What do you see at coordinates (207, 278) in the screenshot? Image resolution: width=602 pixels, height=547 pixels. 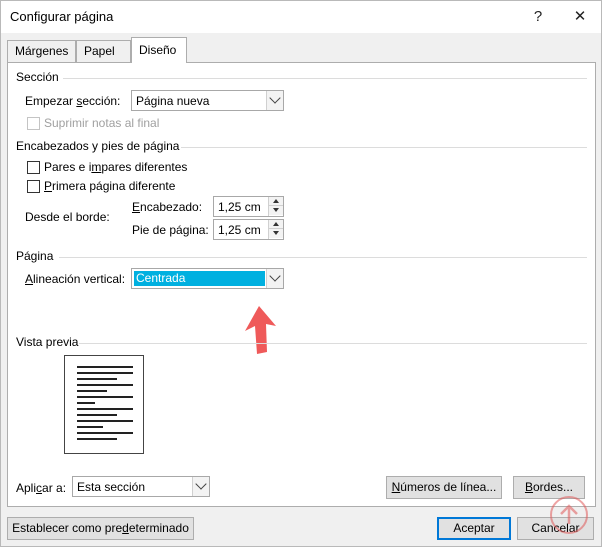 I see `vertical-alignment-select: Centrada` at bounding box center [207, 278].